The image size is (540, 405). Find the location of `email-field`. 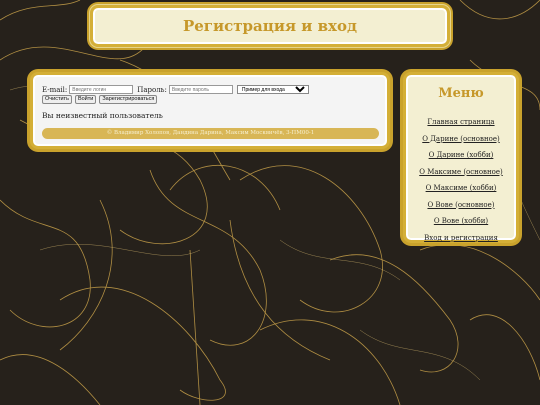

email-field is located at coordinates (101, 89).